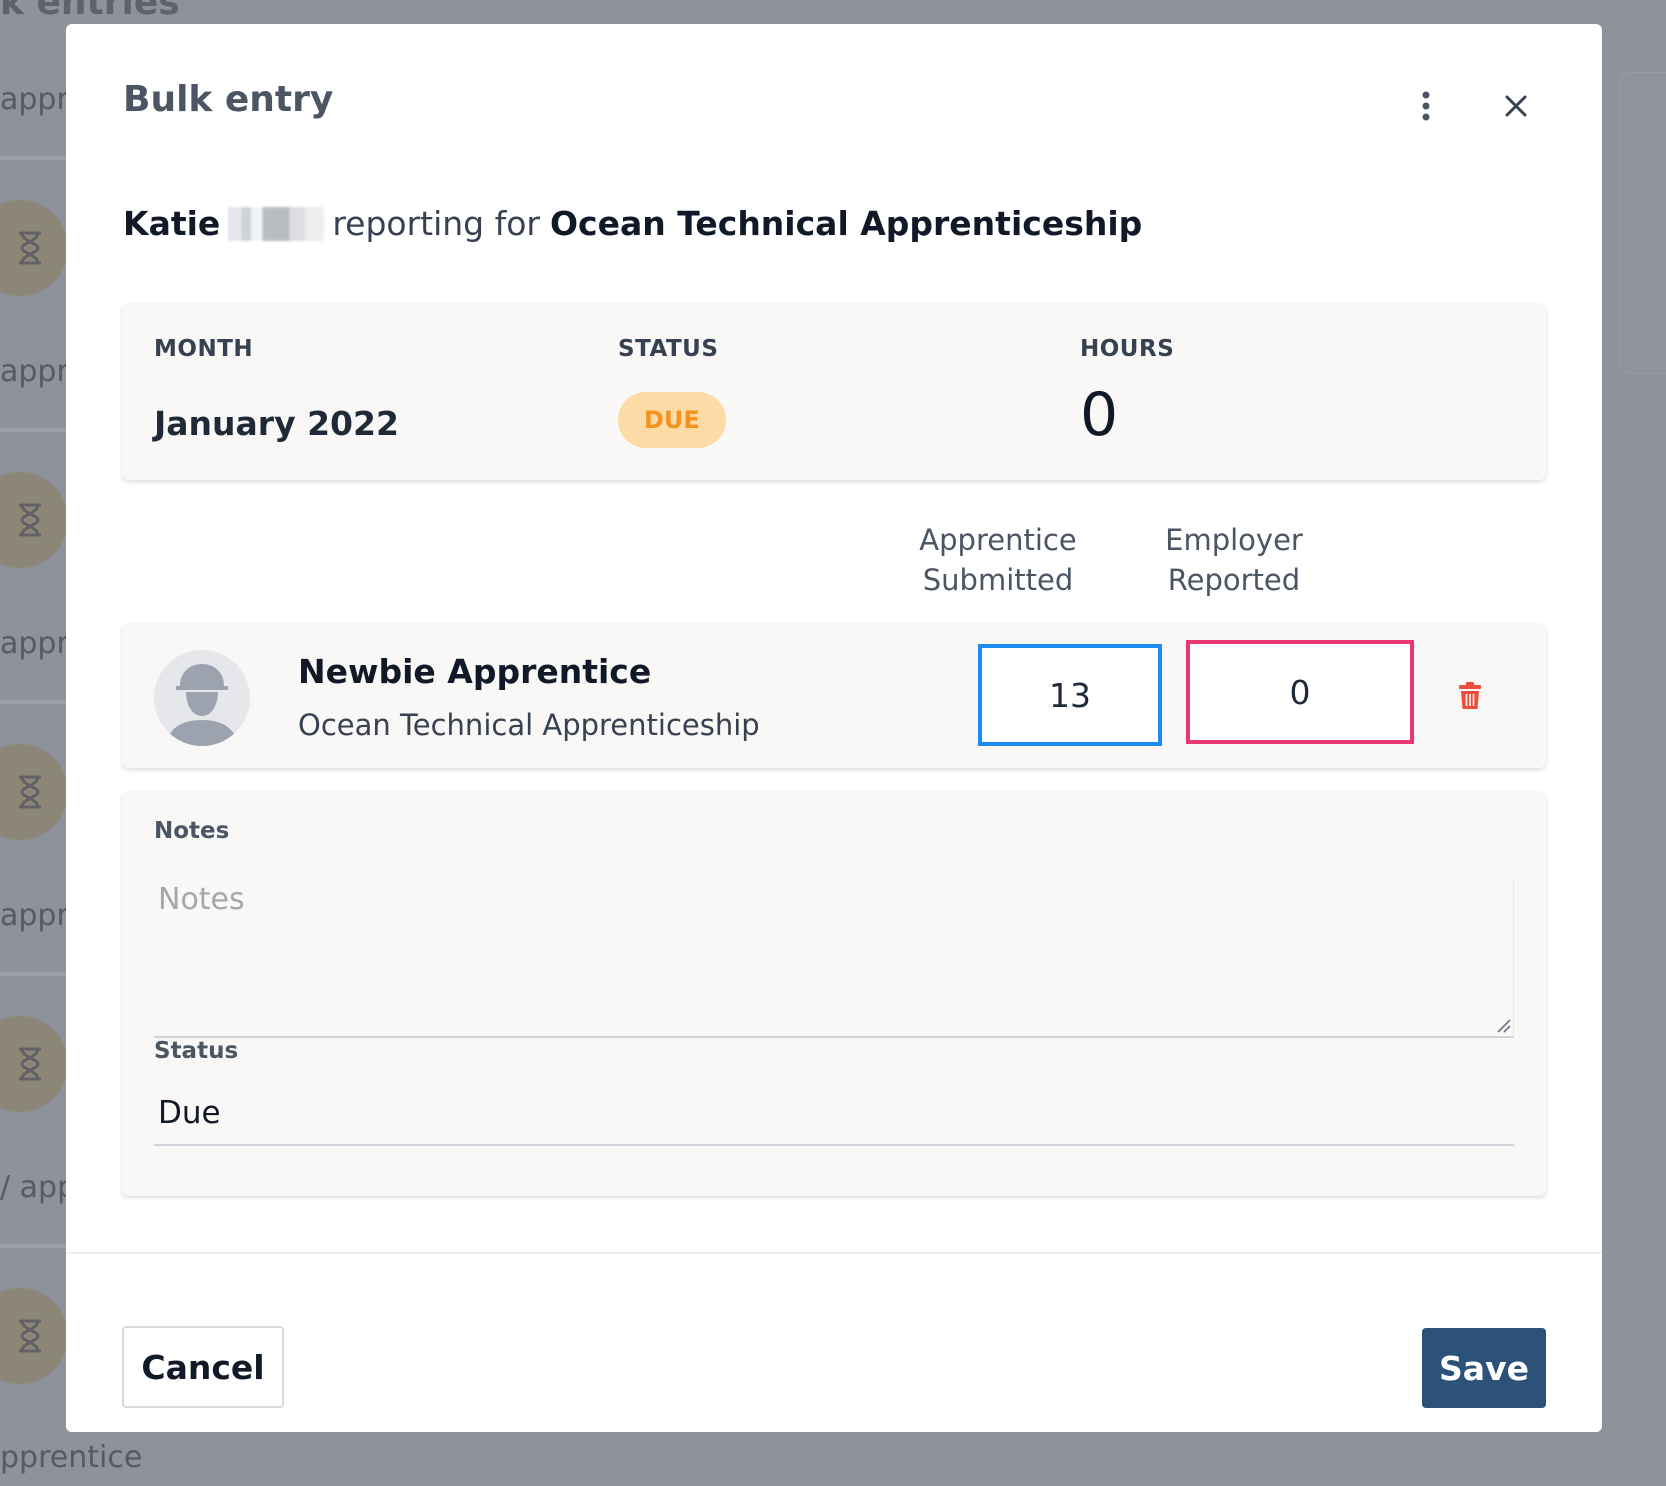 The width and height of the screenshot is (1666, 1486). Describe the element at coordinates (834, 1342) in the screenshot. I see `dialog-footer: Cancel Save` at that location.